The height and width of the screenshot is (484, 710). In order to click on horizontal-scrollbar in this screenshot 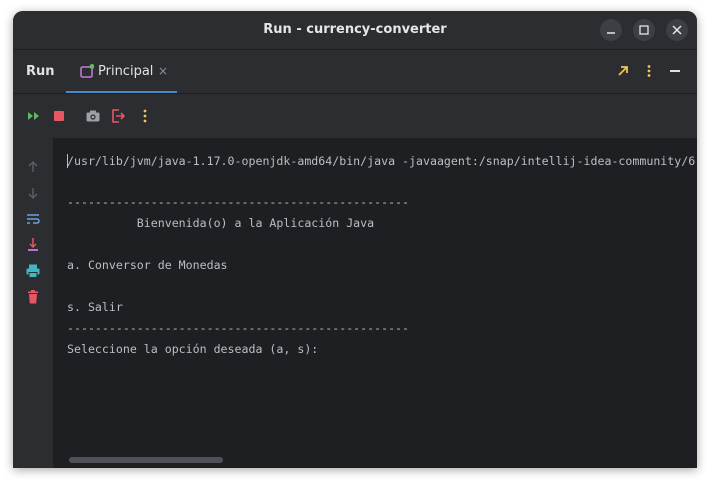, I will do `click(146, 460)`.